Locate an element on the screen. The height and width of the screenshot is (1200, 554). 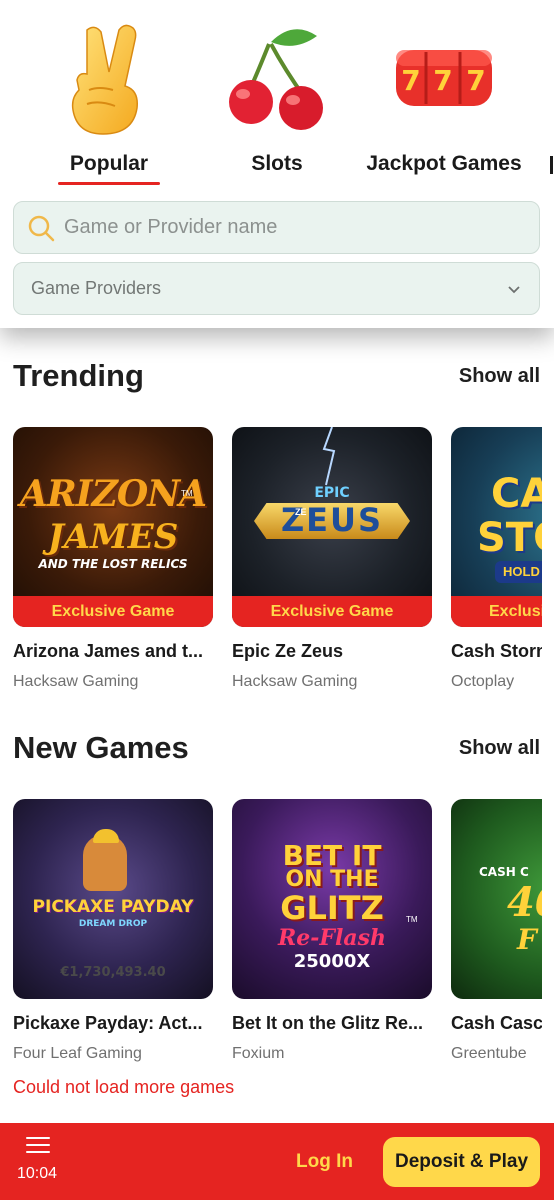
art-title: GLITZ is located at coordinates (332, 908).